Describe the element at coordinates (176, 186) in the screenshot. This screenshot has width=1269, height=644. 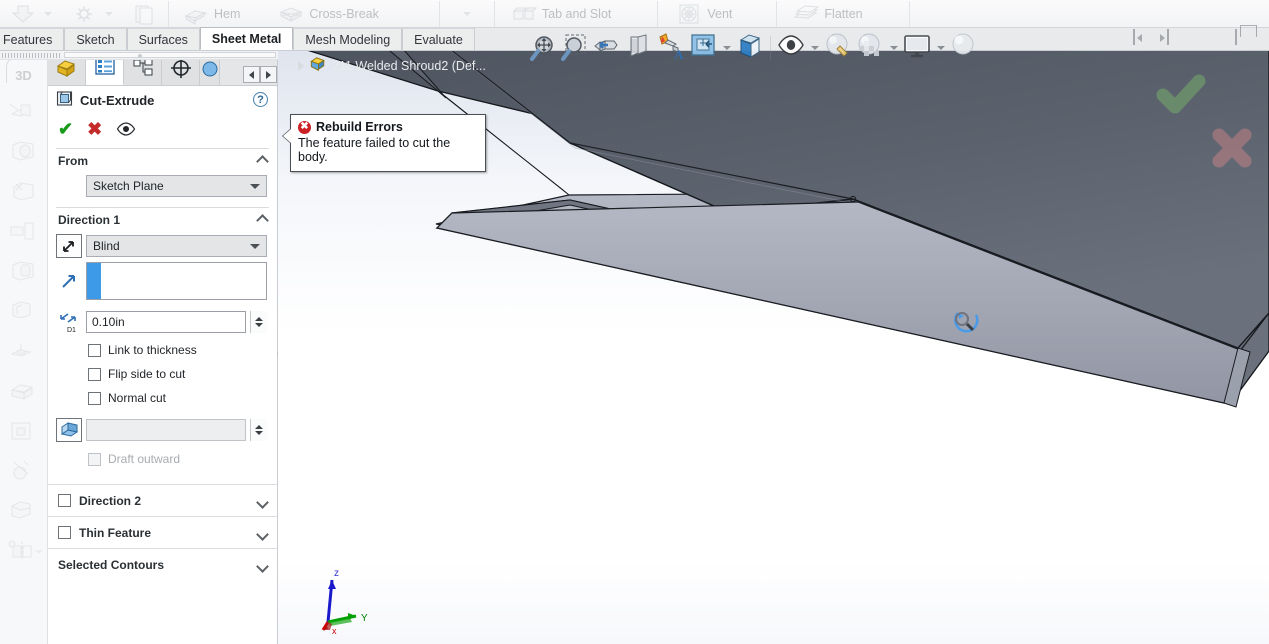
I see `from-condition-select: Sketch Plane` at that location.